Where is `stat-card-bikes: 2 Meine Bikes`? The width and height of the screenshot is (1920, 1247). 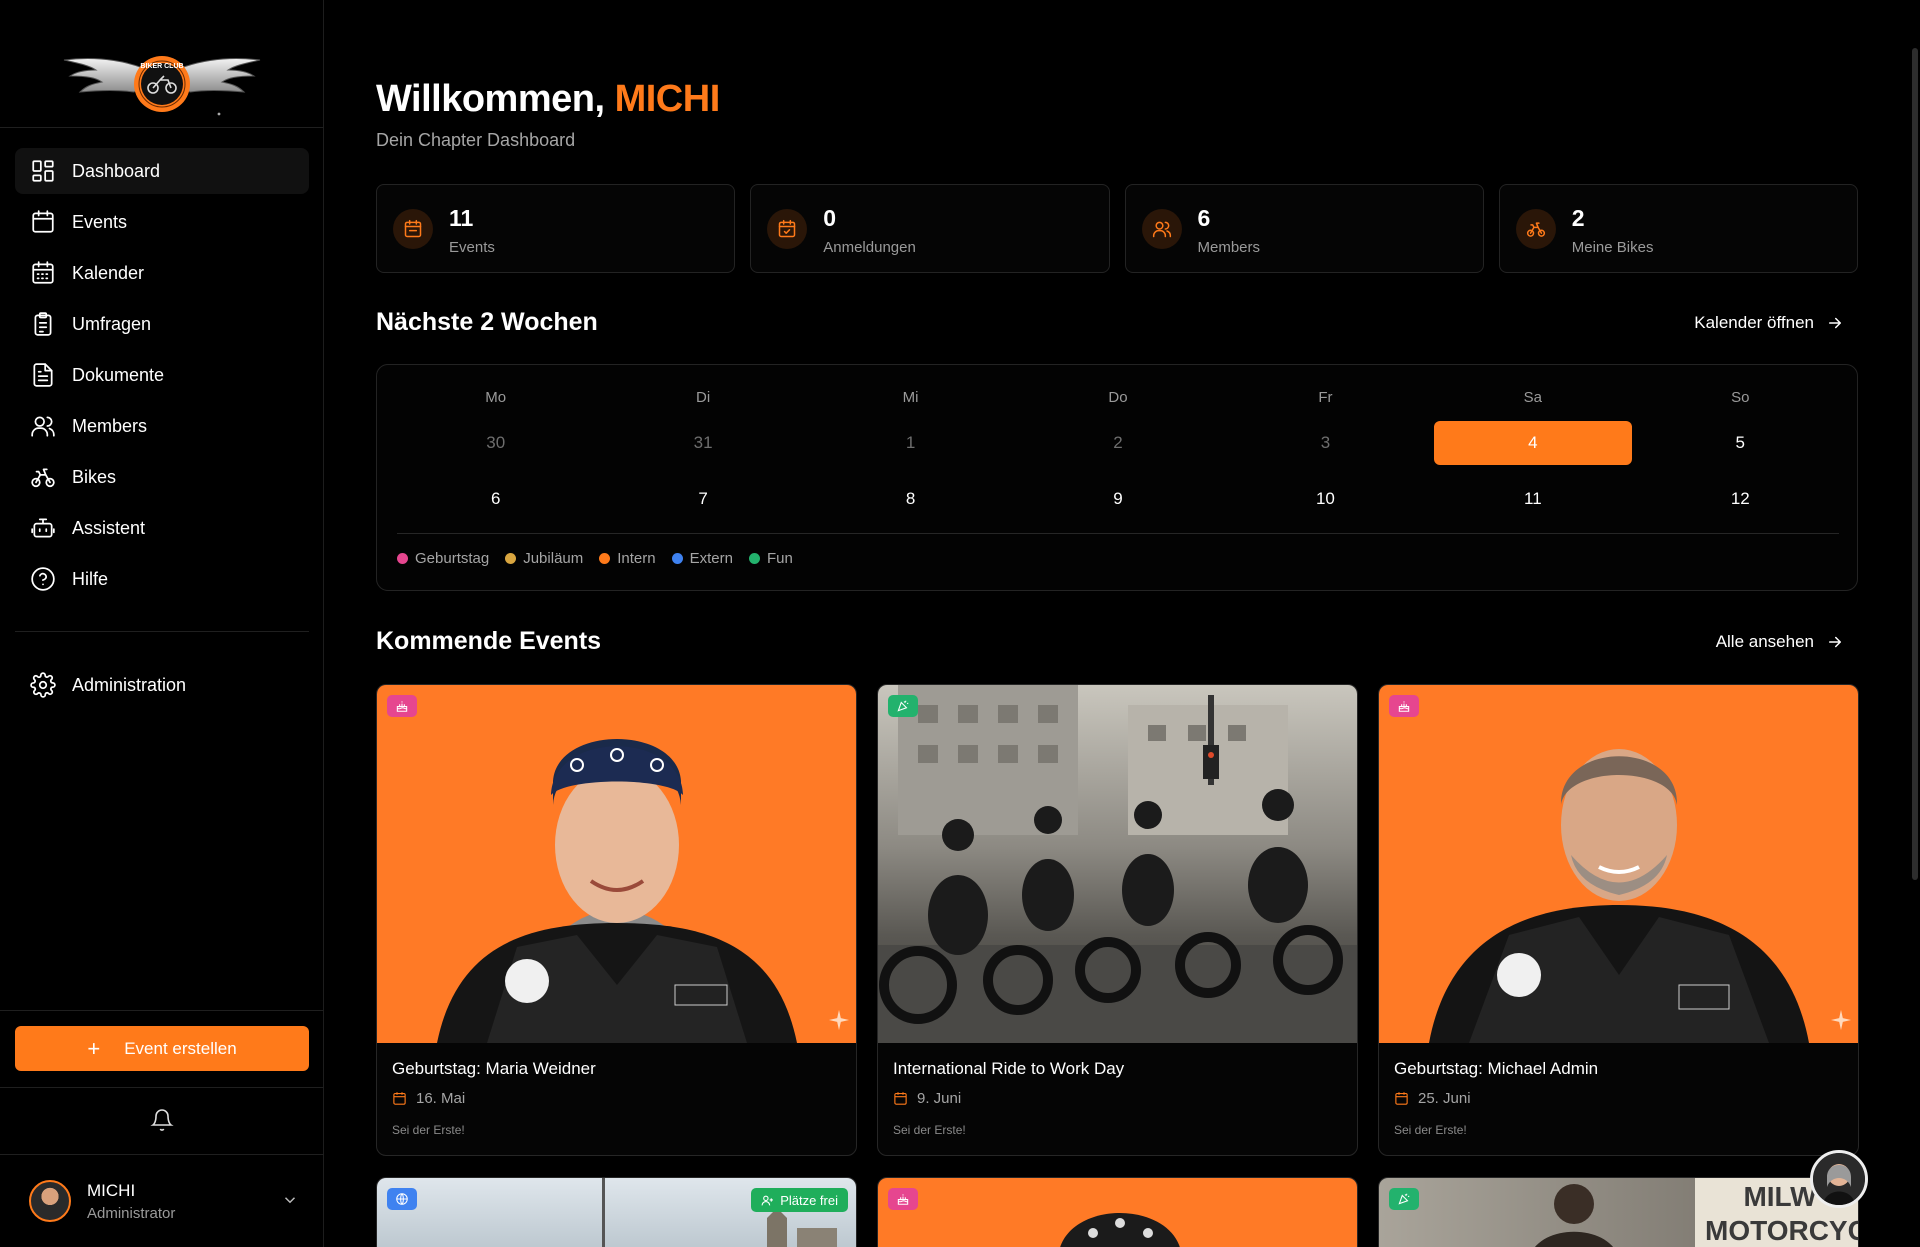 stat-card-bikes: 2 Meine Bikes is located at coordinates (1678, 228).